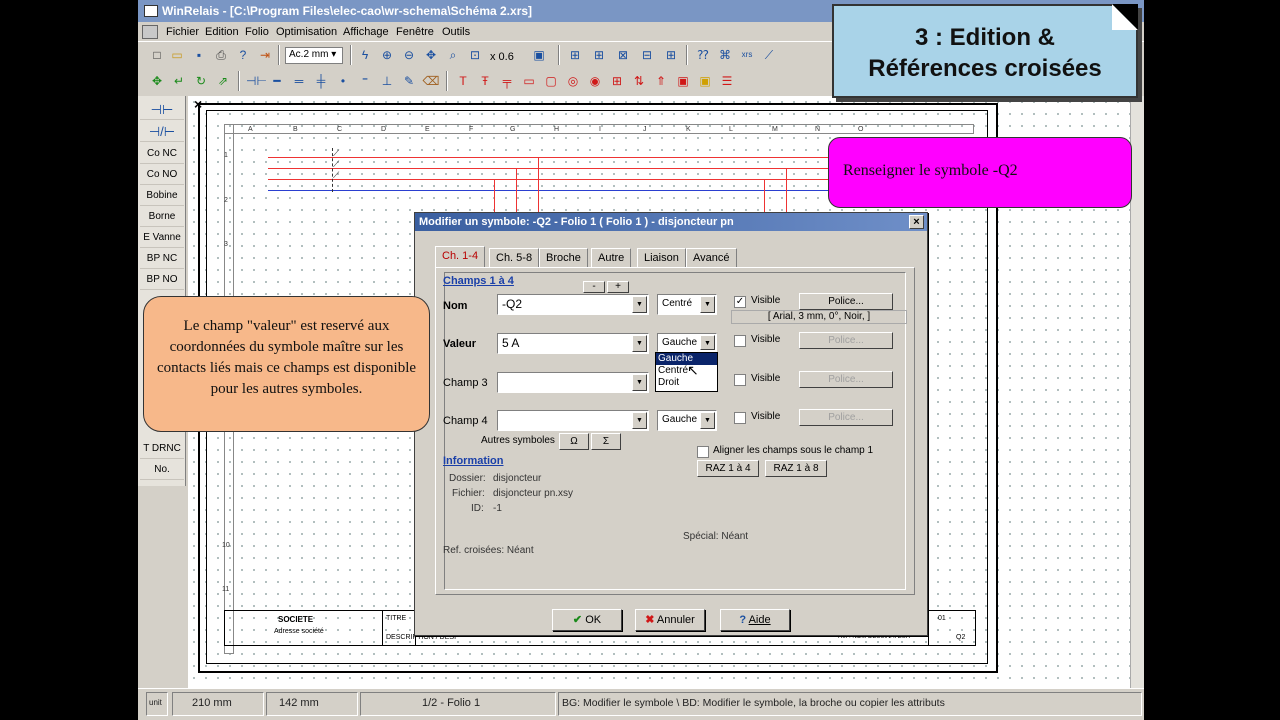 This screenshot has height=720, width=1280. What do you see at coordinates (705, 81) in the screenshot?
I see `symbol-yellow-icon: ▣` at bounding box center [705, 81].